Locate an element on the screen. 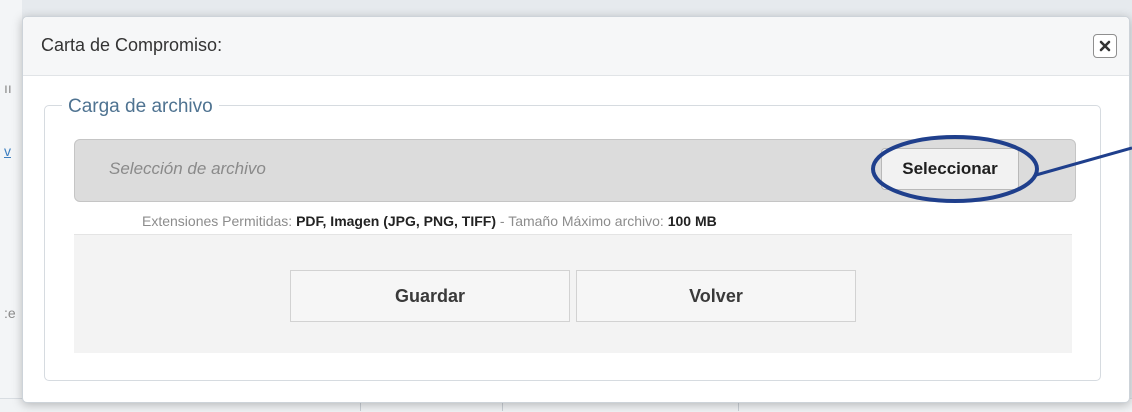  extensions-label: Extensiones Permitidas: is located at coordinates (219, 221).